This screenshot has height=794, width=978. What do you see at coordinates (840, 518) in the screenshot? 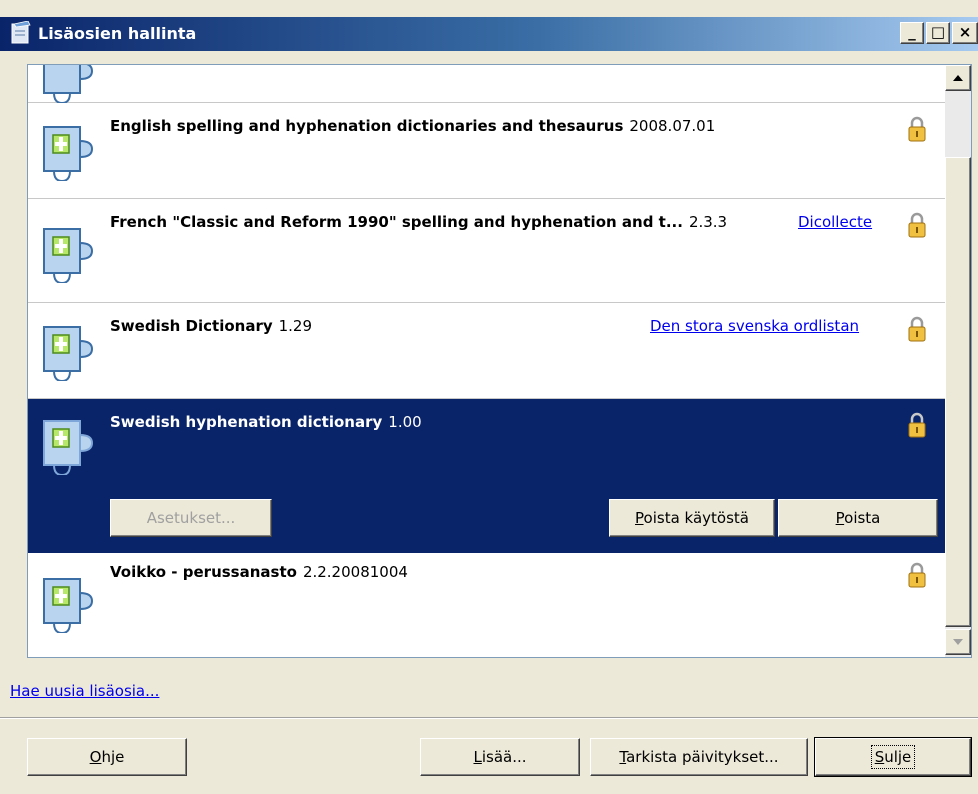
I see `remove-button-accesskey: P` at bounding box center [840, 518].